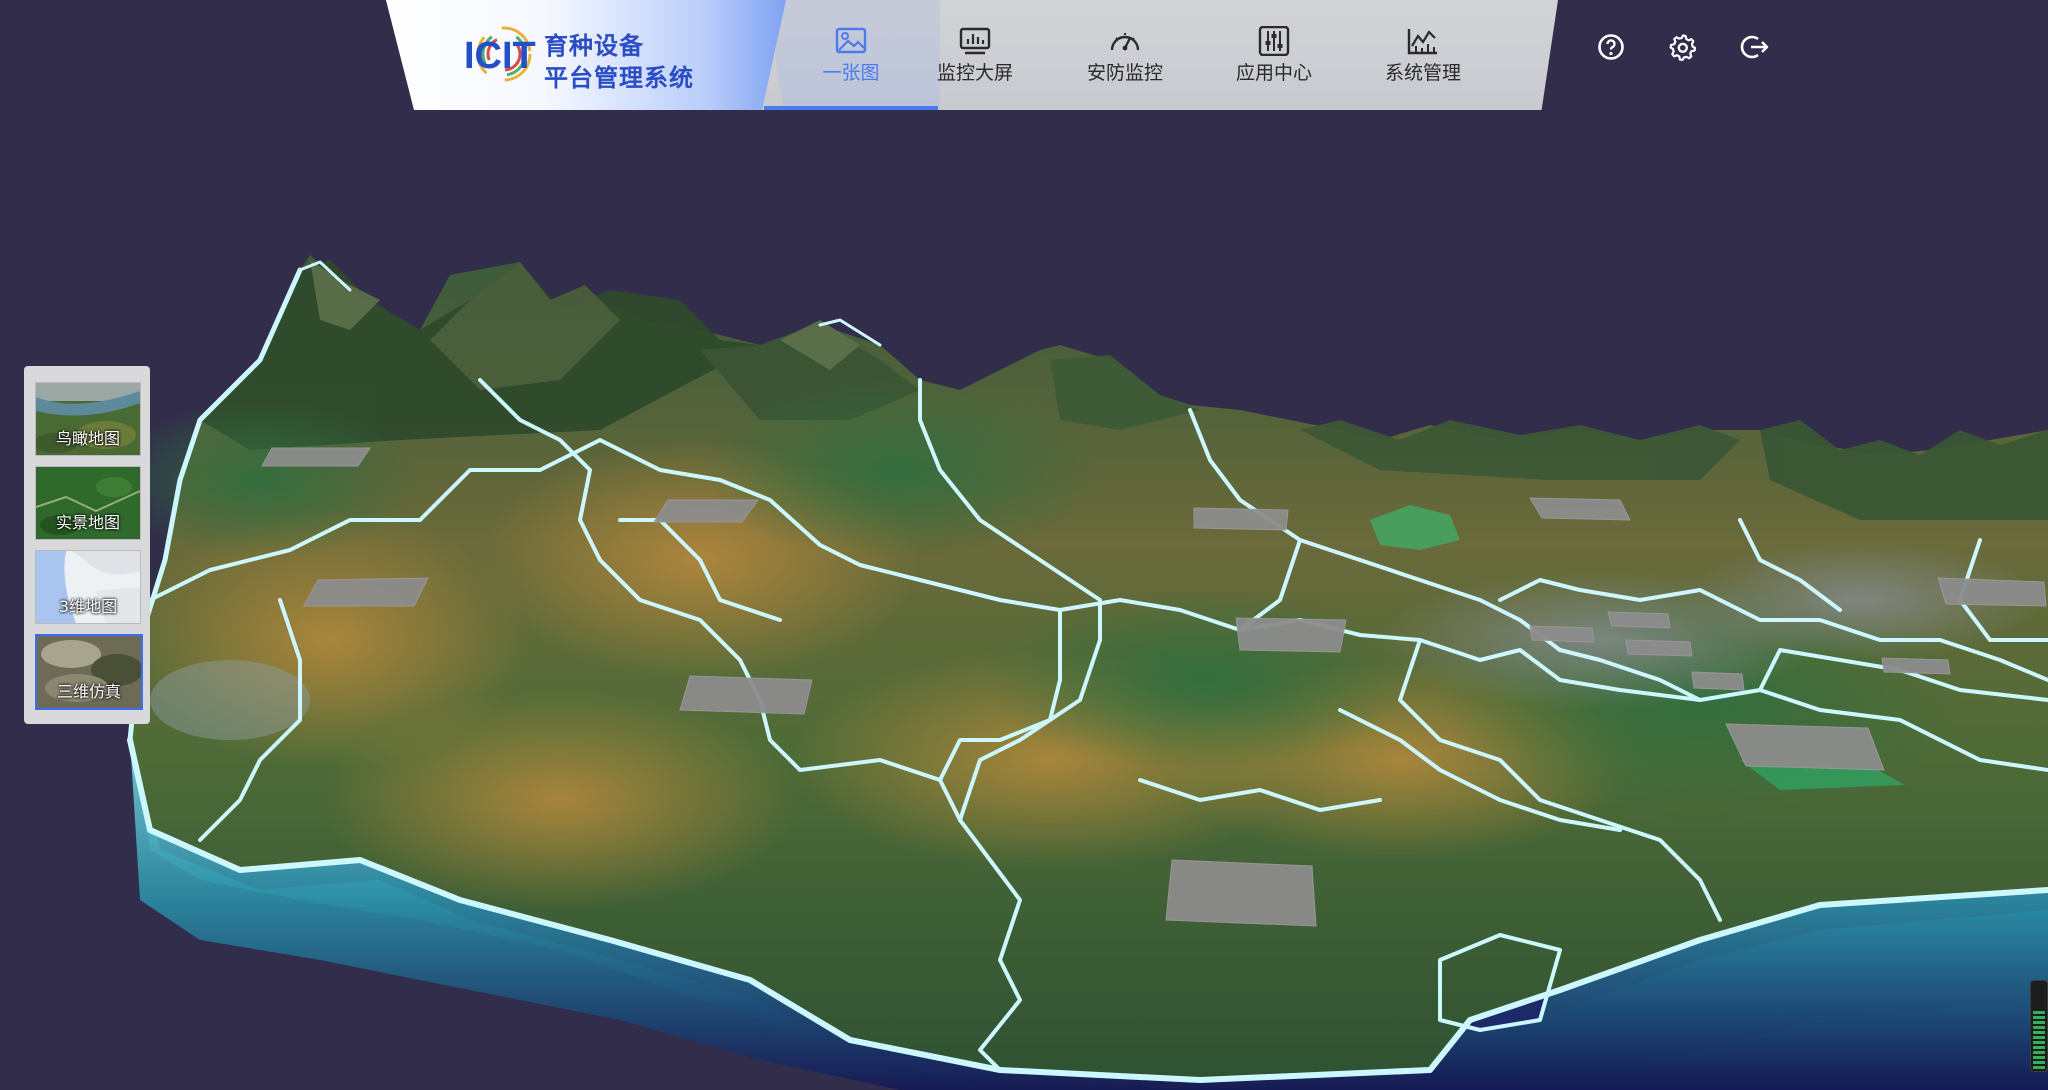  What do you see at coordinates (619, 62) in the screenshot?
I see `app-title: 育种设备 平台管理系统` at bounding box center [619, 62].